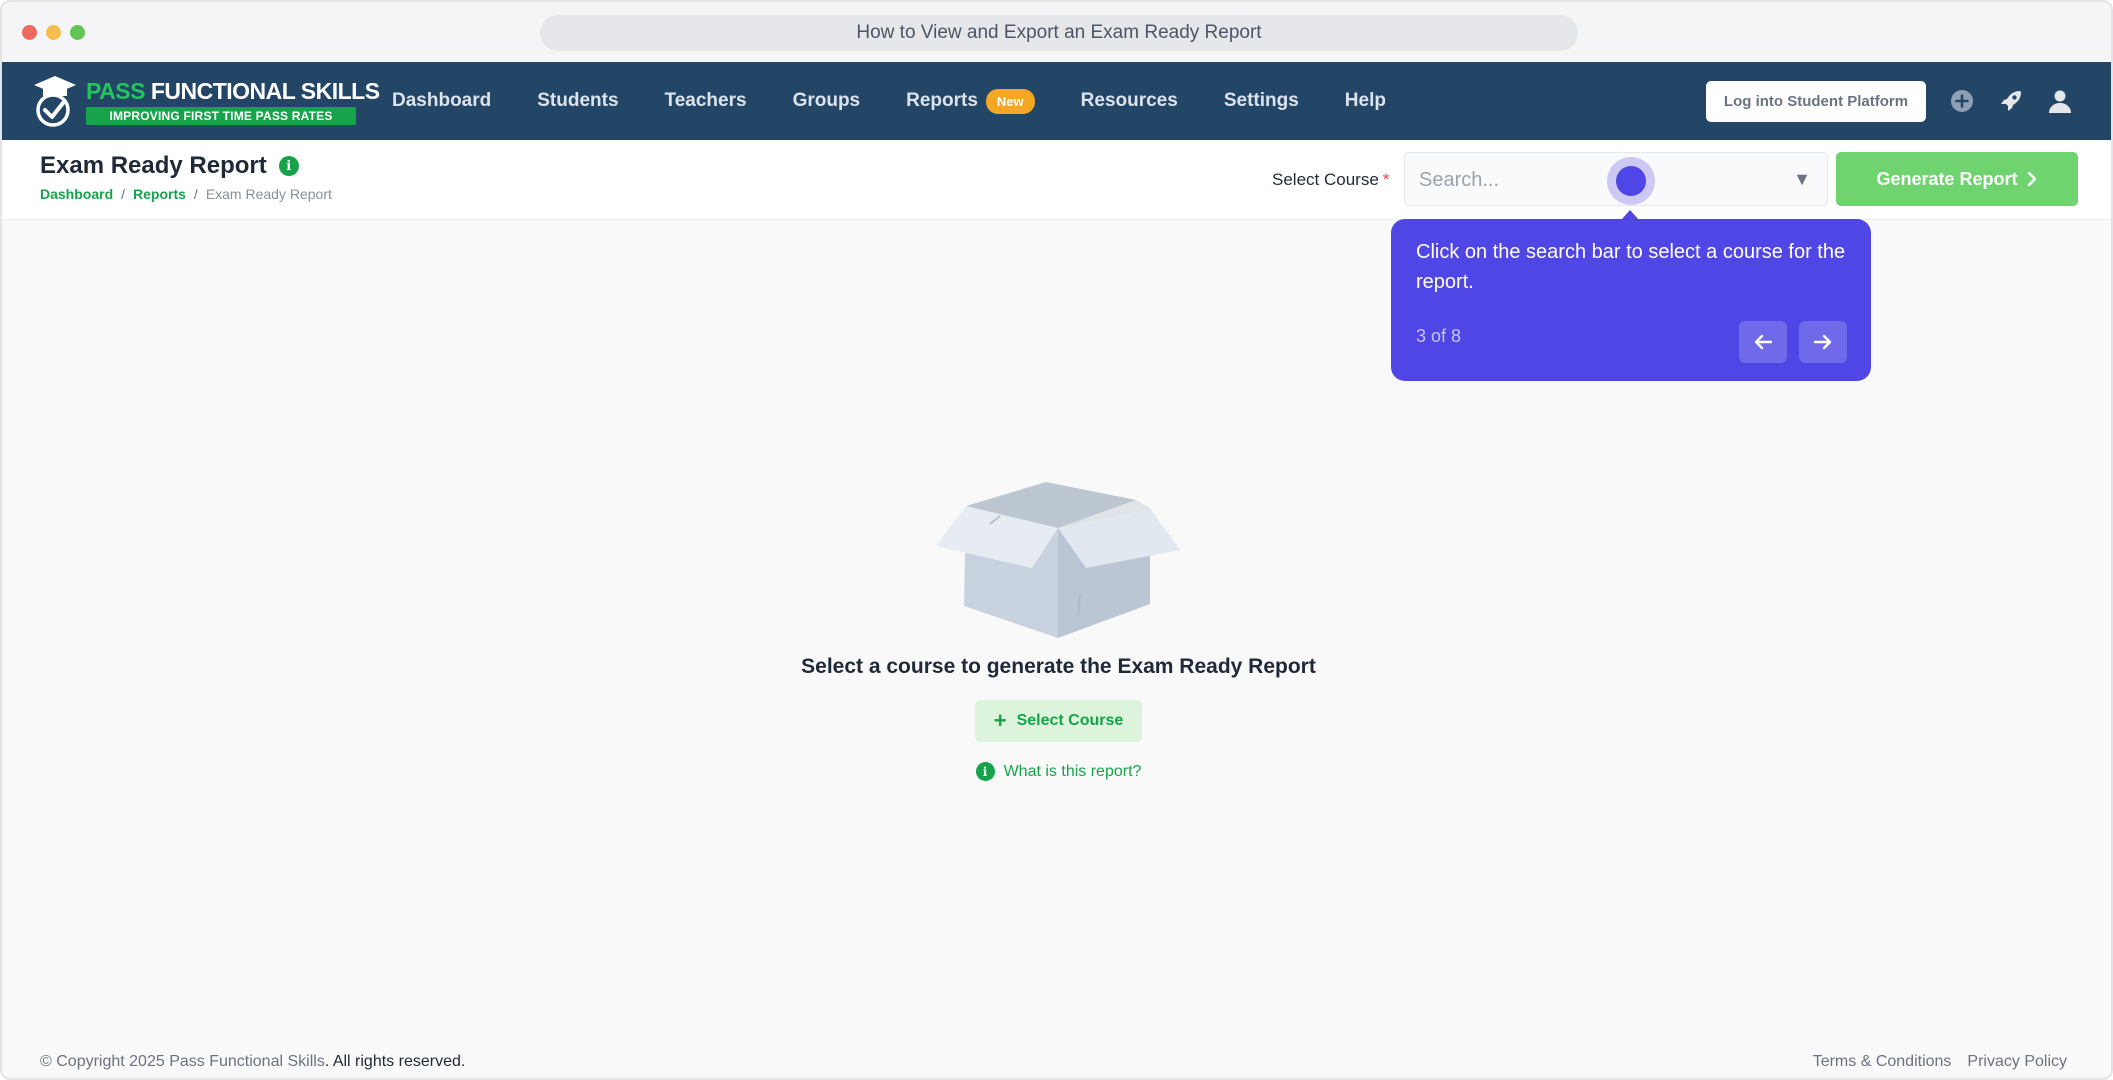  What do you see at coordinates (1386, 179) in the screenshot?
I see `required-mark: *` at bounding box center [1386, 179].